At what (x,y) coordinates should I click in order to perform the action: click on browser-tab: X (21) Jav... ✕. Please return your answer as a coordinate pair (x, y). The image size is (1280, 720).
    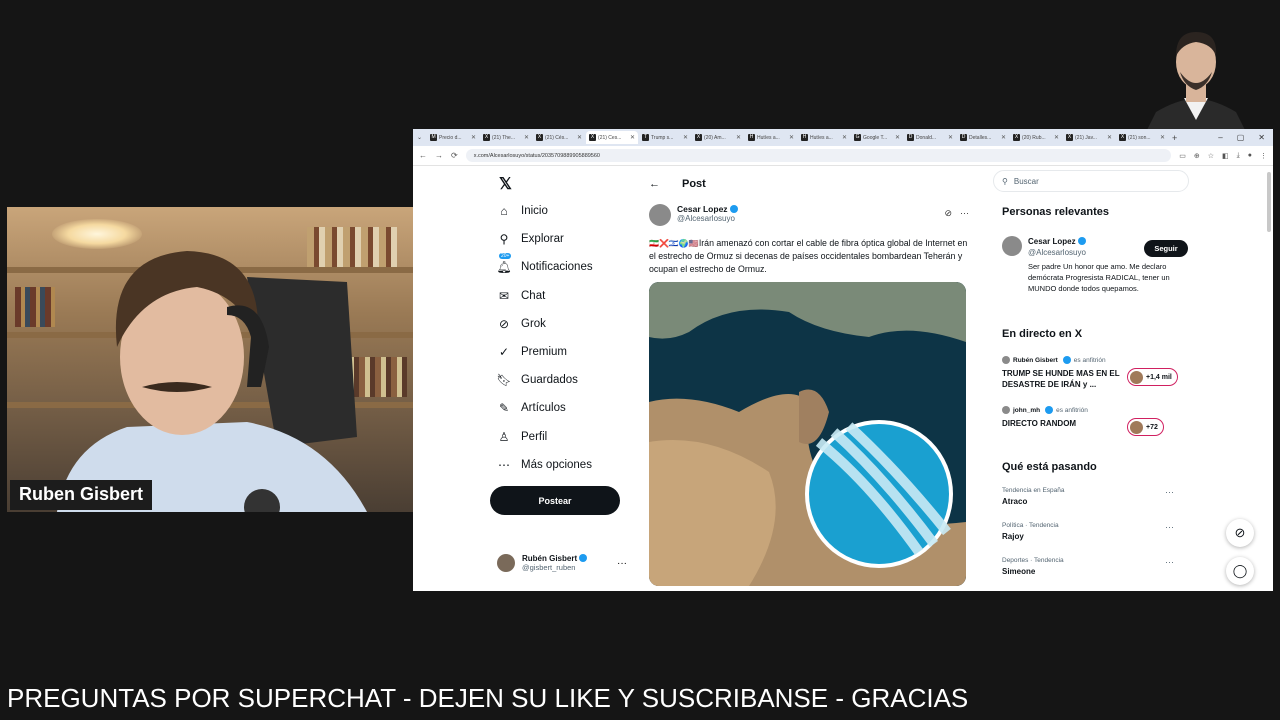
    Looking at the image, I should click on (1089, 137).